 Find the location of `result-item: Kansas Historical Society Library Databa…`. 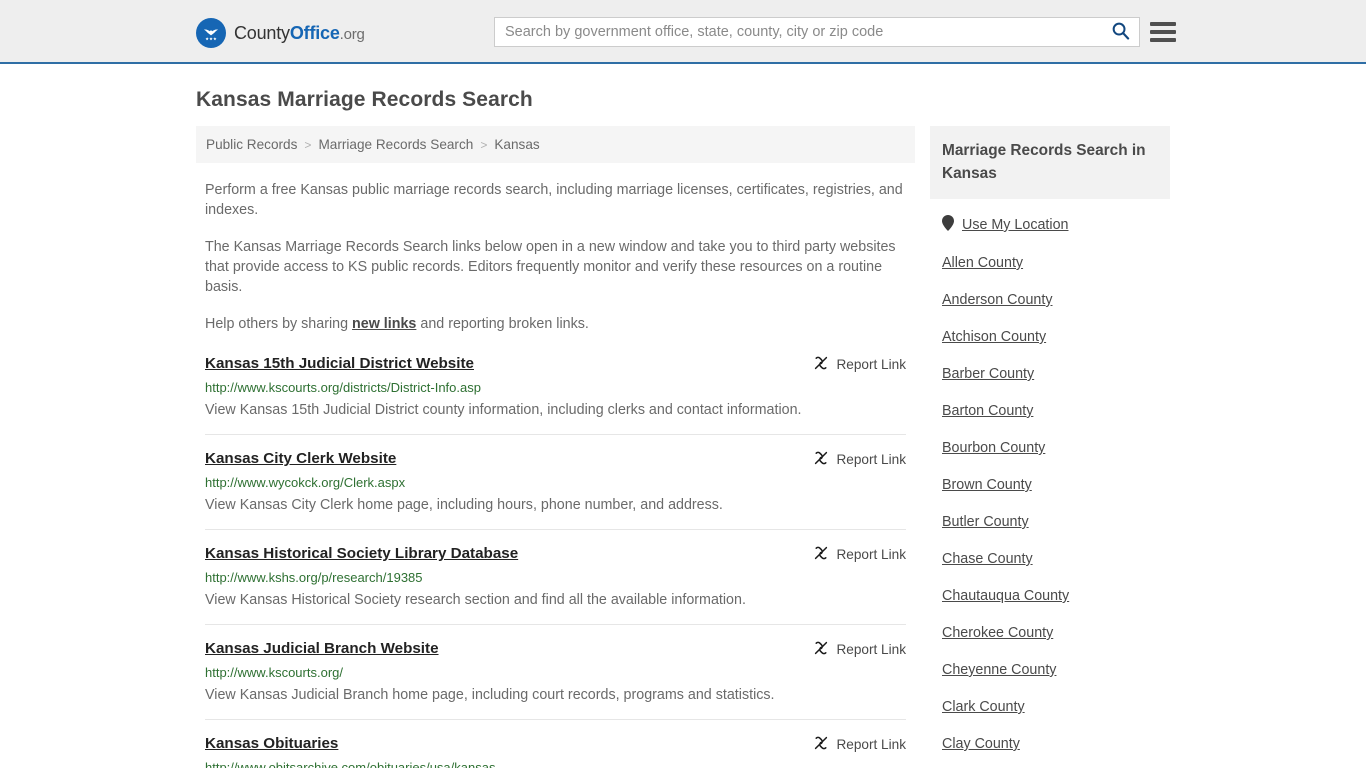

result-item: Kansas Historical Society Library Databa… is located at coordinates (555, 577).